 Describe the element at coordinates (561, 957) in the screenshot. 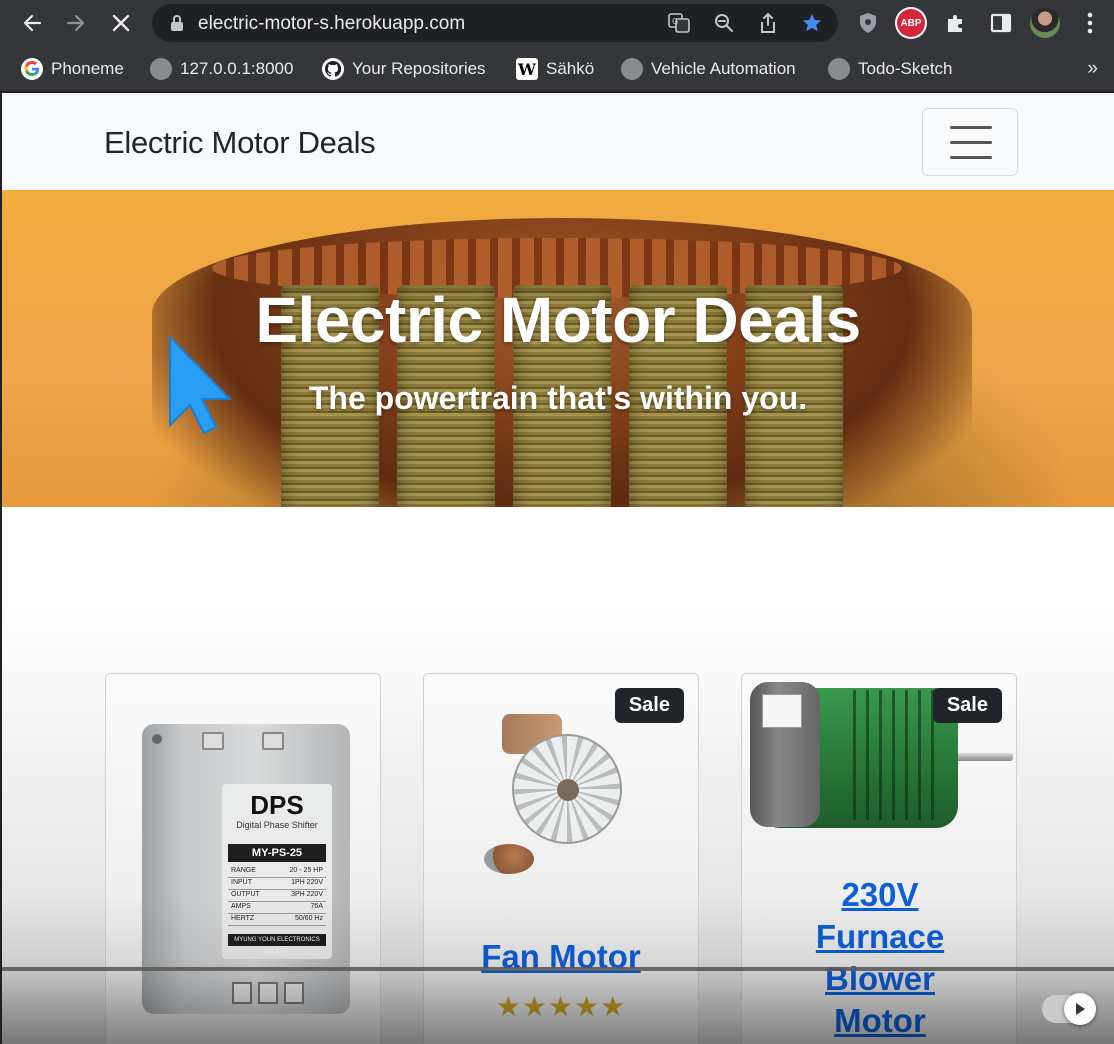

I see `product-name-link: Fan Motor` at that location.